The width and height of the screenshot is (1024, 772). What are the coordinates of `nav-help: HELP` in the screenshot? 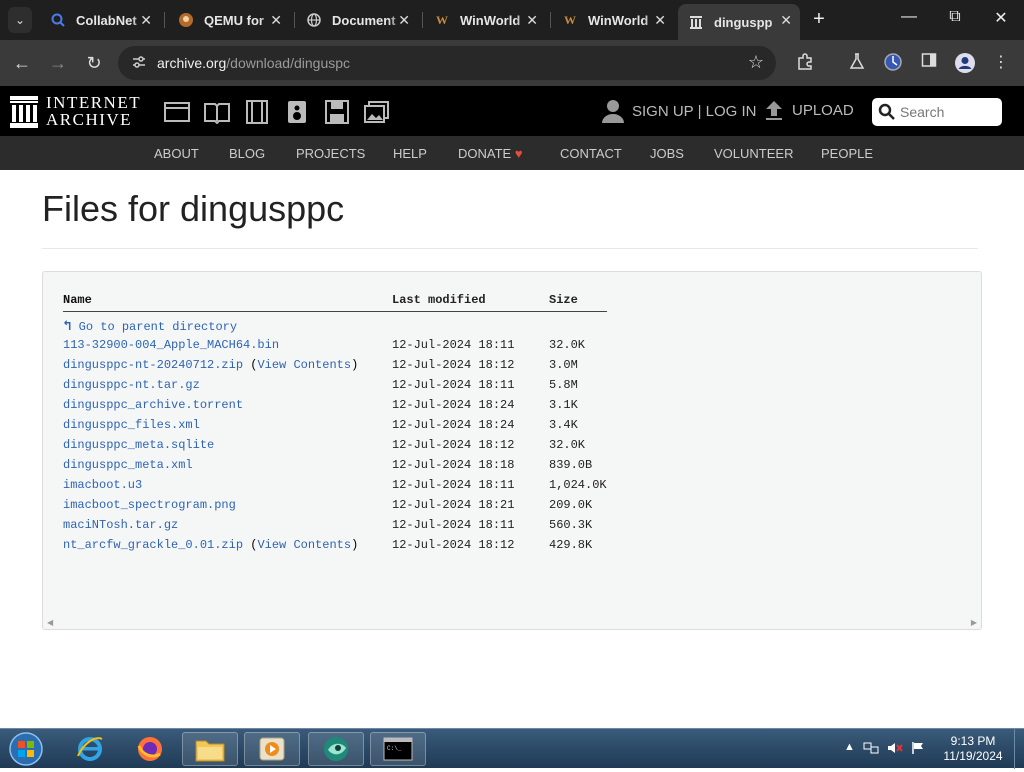 It's located at (410, 153).